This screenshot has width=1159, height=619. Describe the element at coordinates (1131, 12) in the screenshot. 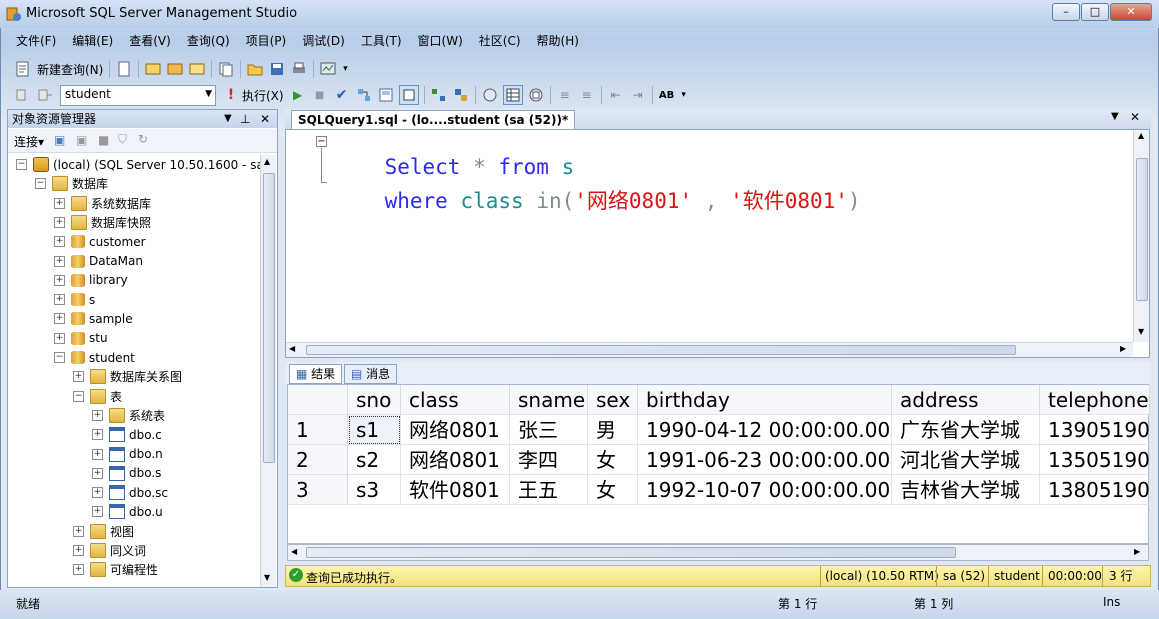

I see `close-button: ✕` at that location.